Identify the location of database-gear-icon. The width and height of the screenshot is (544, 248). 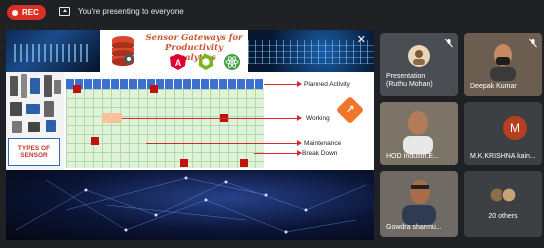
(123, 51).